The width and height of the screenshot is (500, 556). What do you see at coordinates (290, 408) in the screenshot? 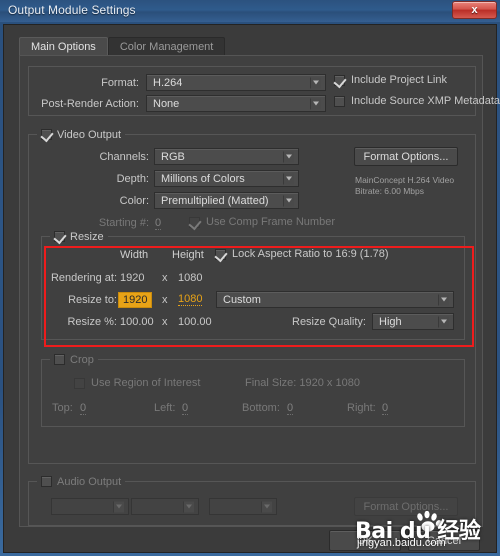
I see `crop-bottom-value: 0` at bounding box center [290, 408].